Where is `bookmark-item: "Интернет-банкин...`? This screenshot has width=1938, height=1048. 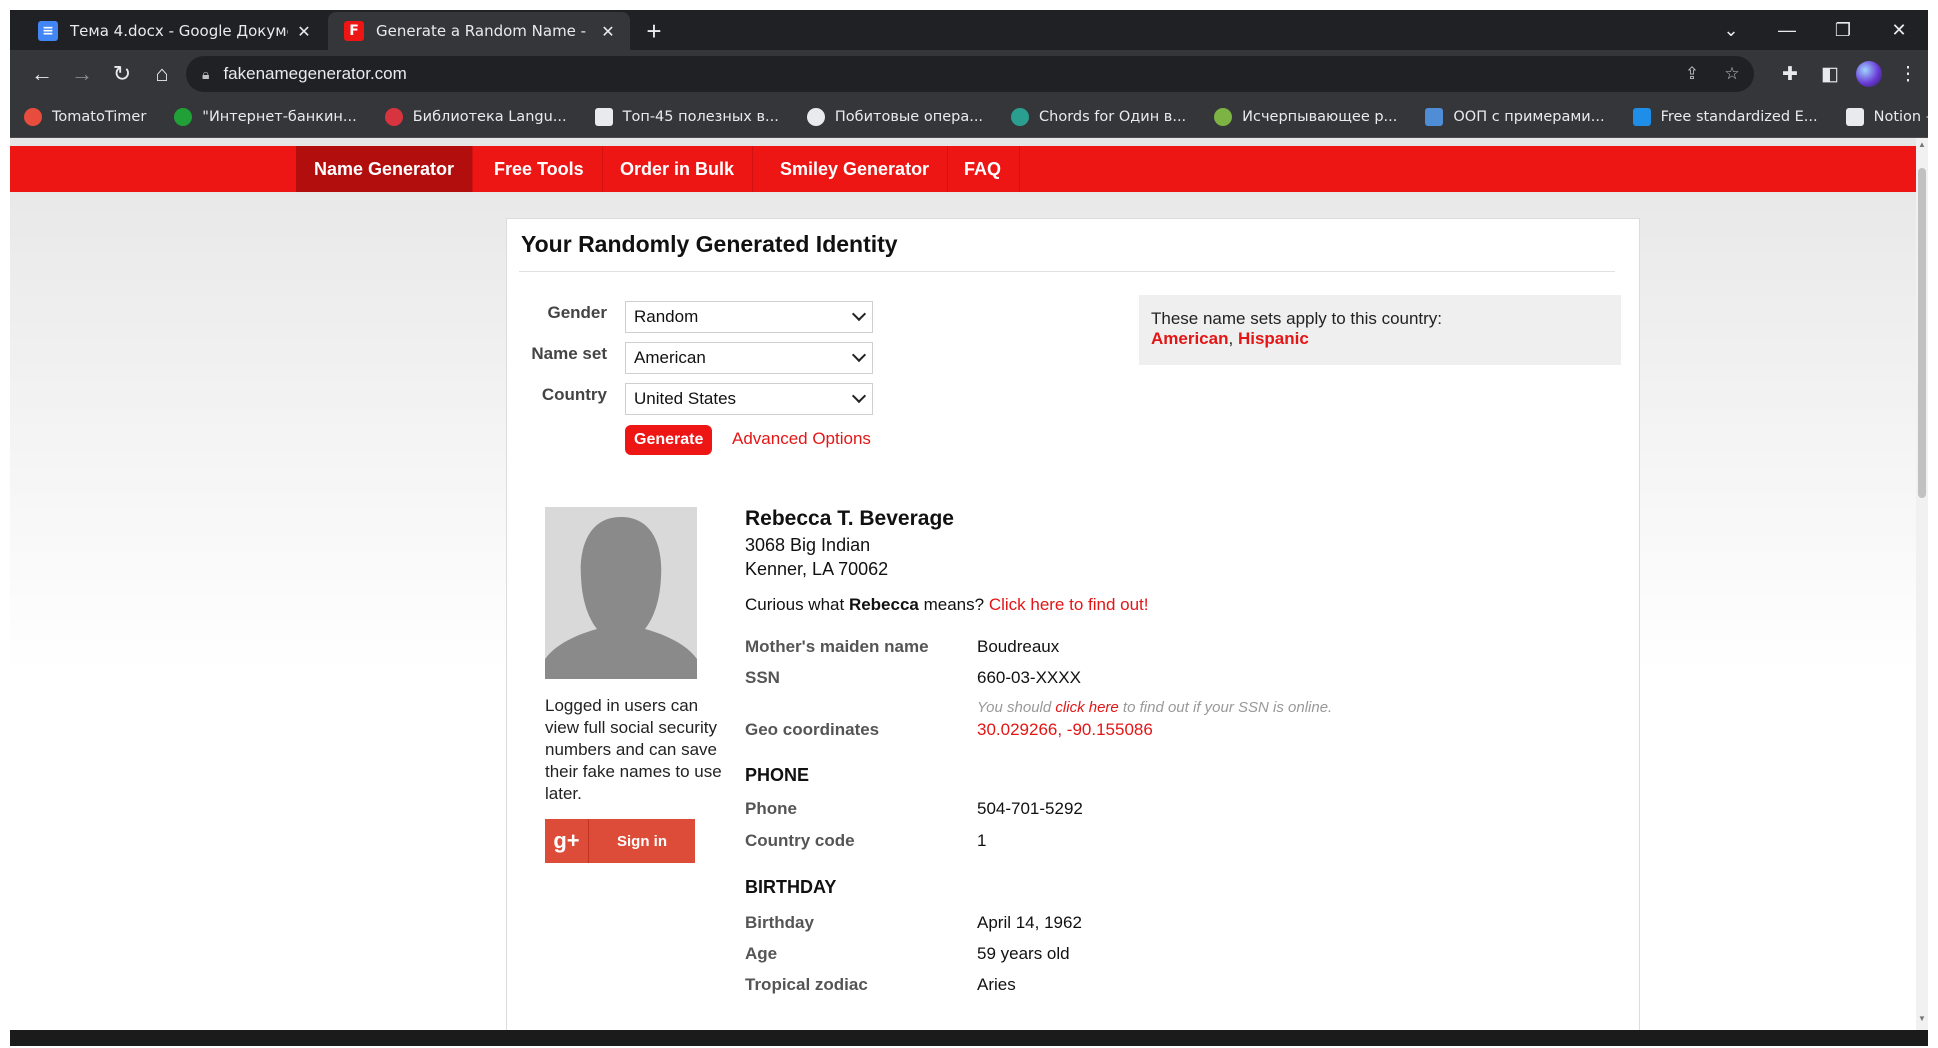 bookmark-item: "Интернет-банкин... is located at coordinates (265, 116).